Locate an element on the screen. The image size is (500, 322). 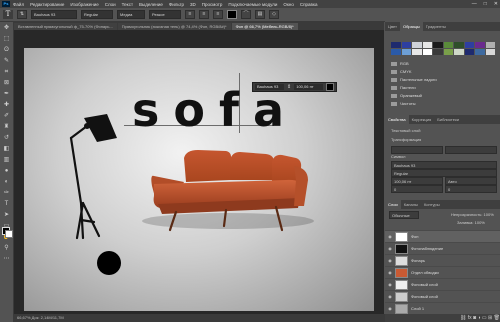
tab-document-3: Фон @ 66,7% (Мебель-RGB/8)* is located at coordinates (264, 26).